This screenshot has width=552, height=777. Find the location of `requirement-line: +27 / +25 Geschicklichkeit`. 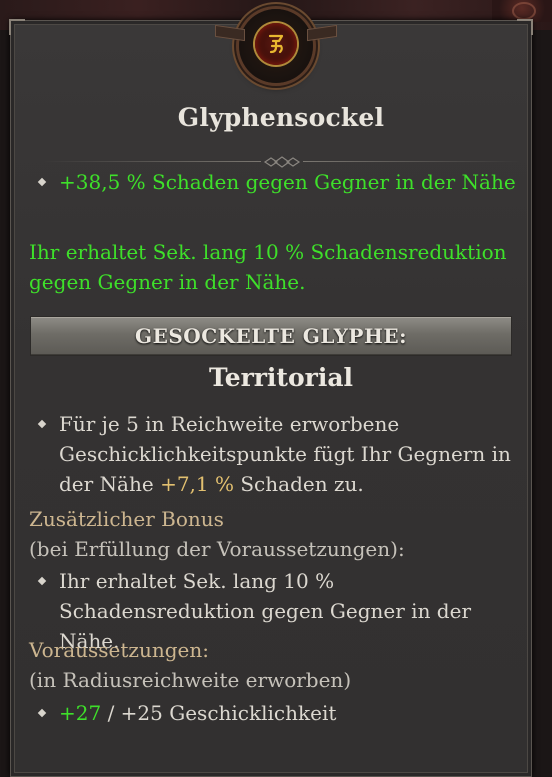

requirement-line: +27 / +25 Geschicklichkeit is located at coordinates (197, 713).